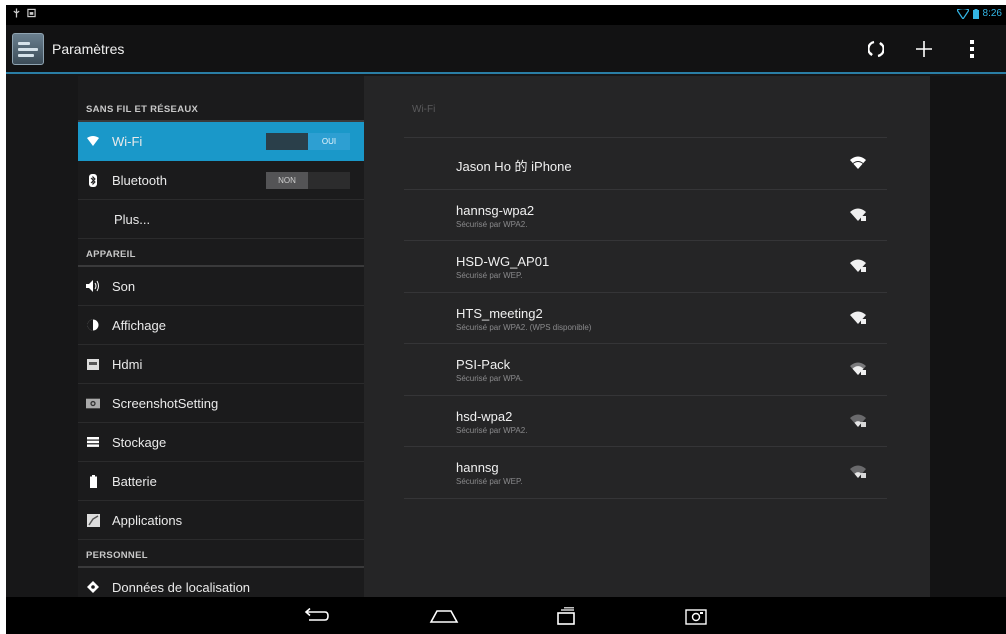  Describe the element at coordinates (88, 49) in the screenshot. I see `page-title: Paramètres` at that location.